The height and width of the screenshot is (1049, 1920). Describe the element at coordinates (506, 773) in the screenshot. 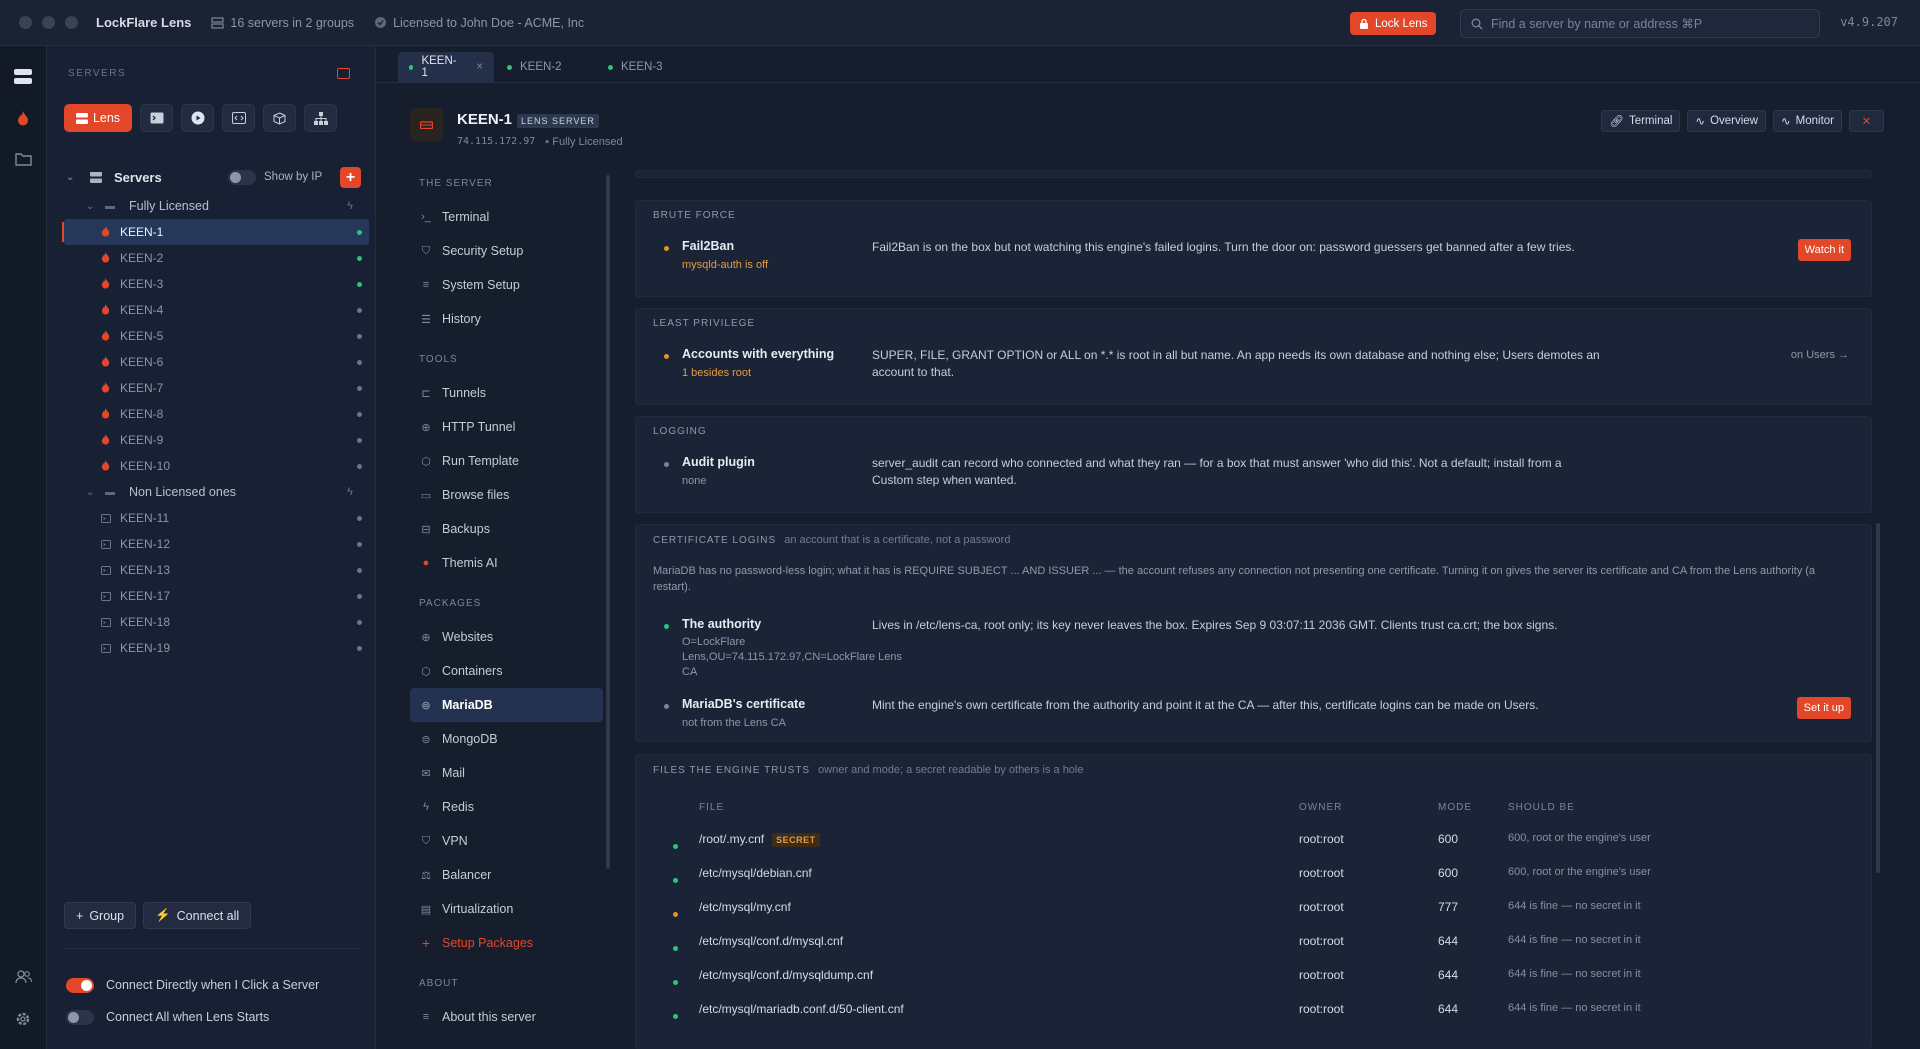

I see `subnav-item-mail: ✉ Mail` at that location.